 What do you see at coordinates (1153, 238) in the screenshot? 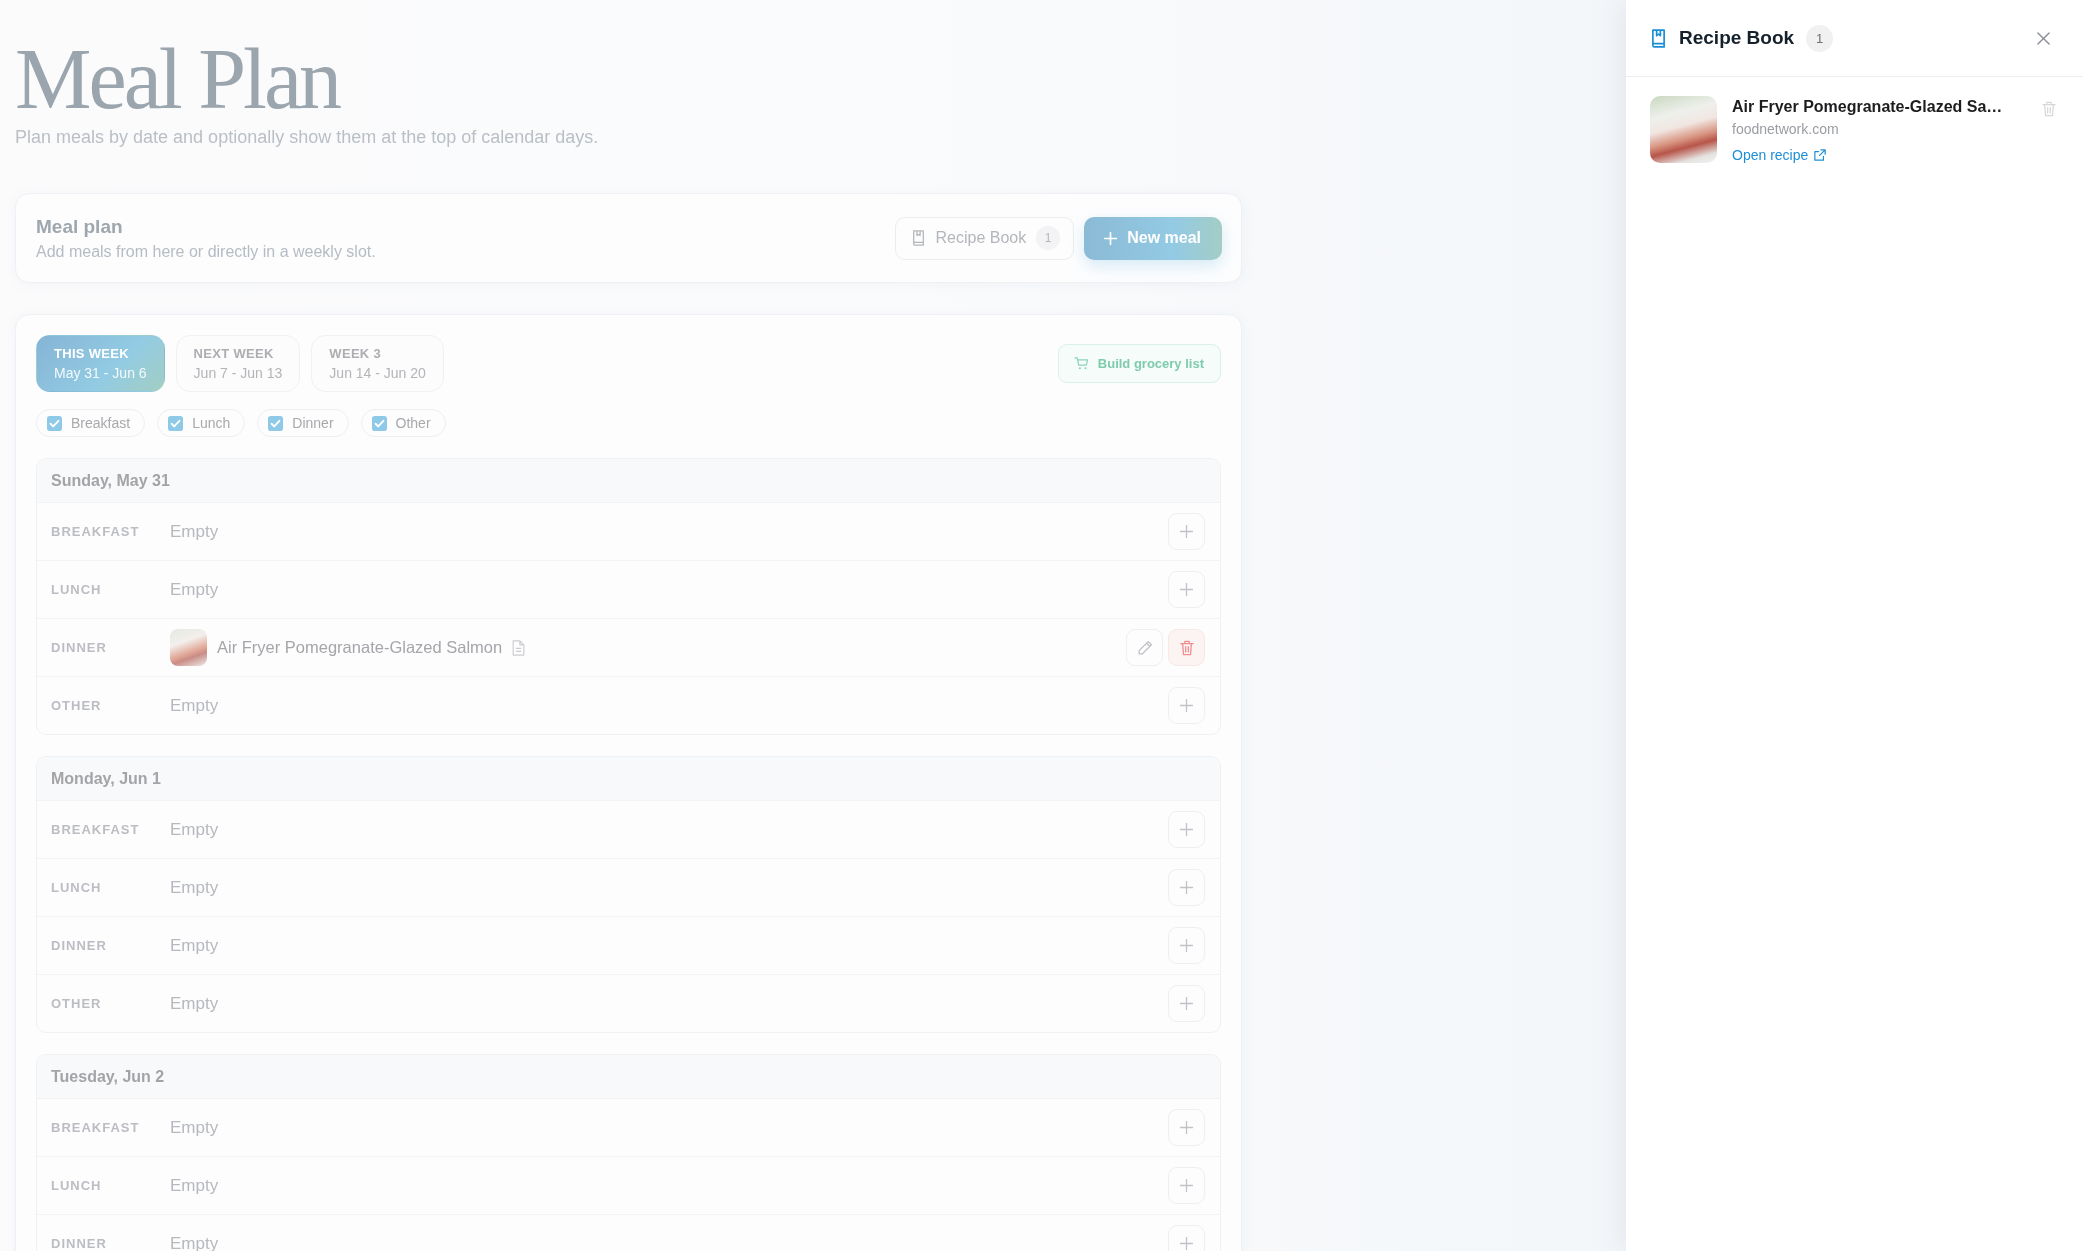
I see `new-meal-button: New meal` at bounding box center [1153, 238].